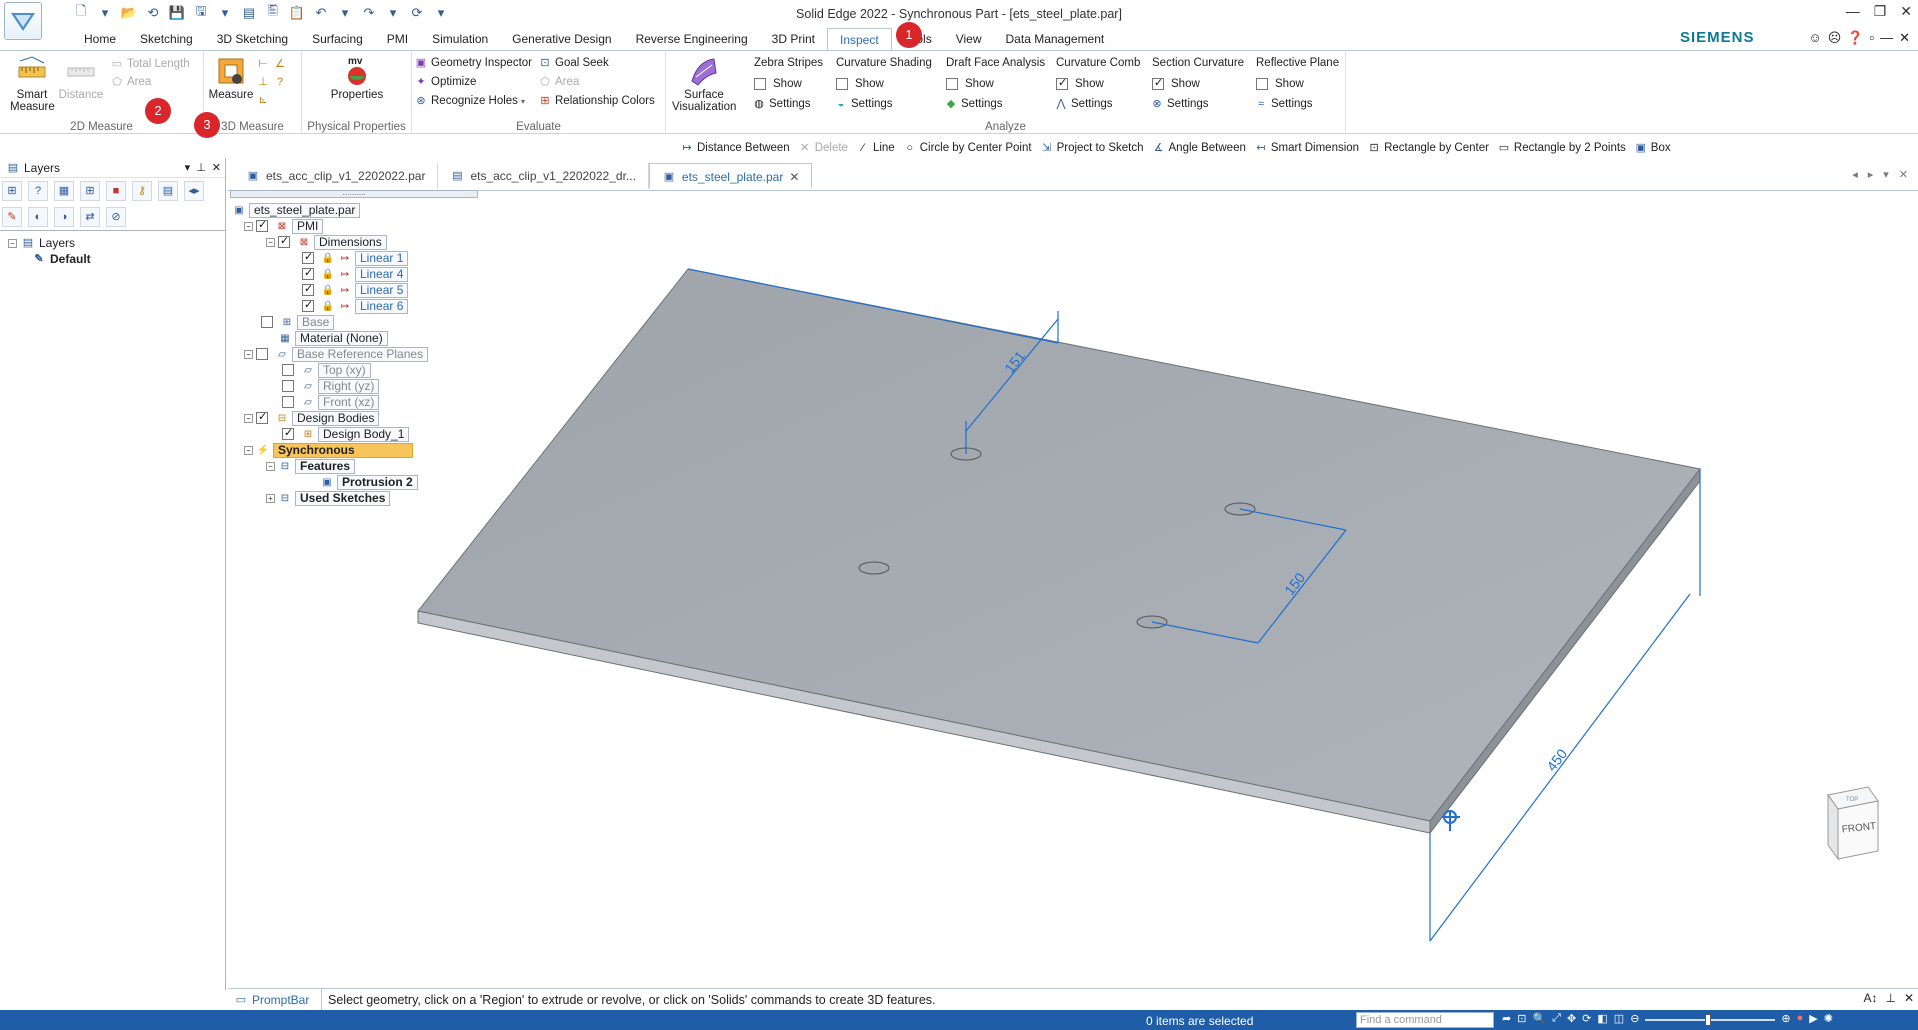 The height and width of the screenshot is (1030, 1918). I want to click on tree-design-bodies: − ⊟ Design Bodies, so click(312, 418).